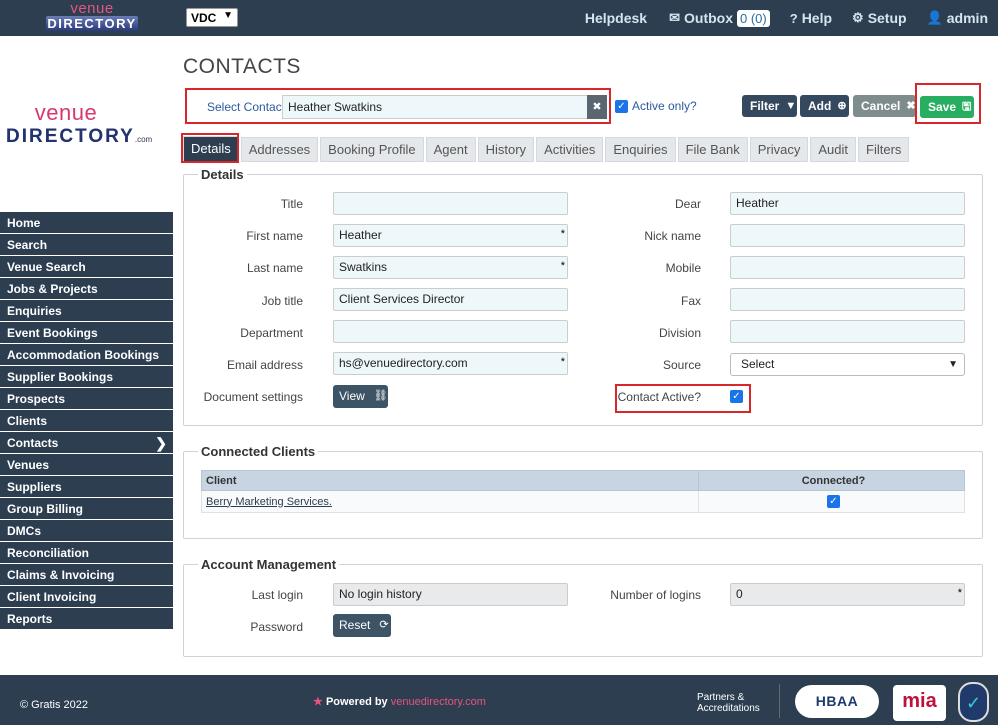  I want to click on filter-button: Filter ▼, so click(769, 106).